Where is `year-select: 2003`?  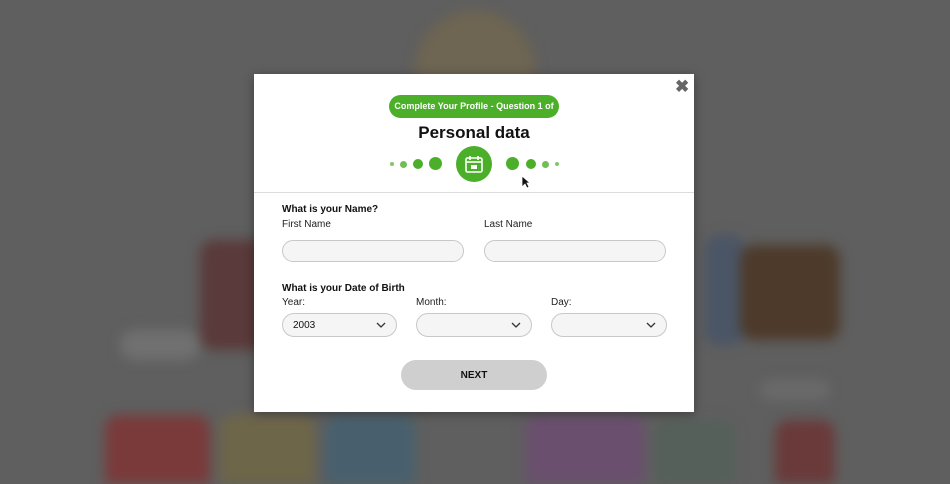 year-select: 2003 is located at coordinates (339, 325).